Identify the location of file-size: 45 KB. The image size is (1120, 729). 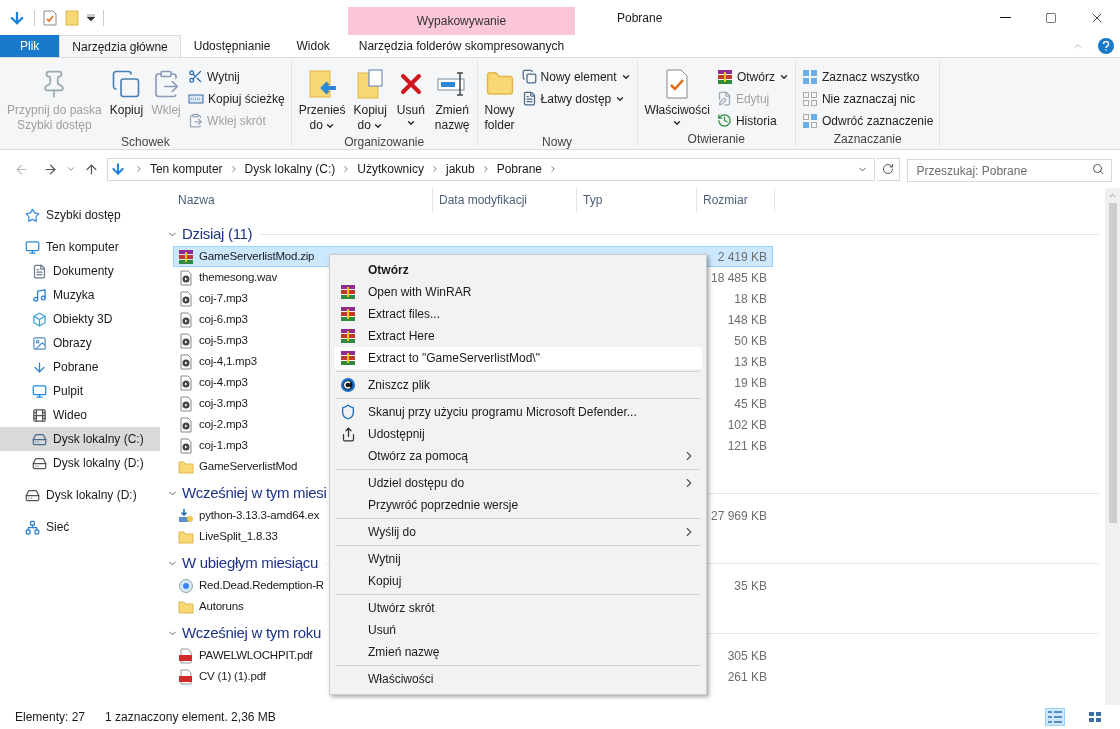
(751, 404).